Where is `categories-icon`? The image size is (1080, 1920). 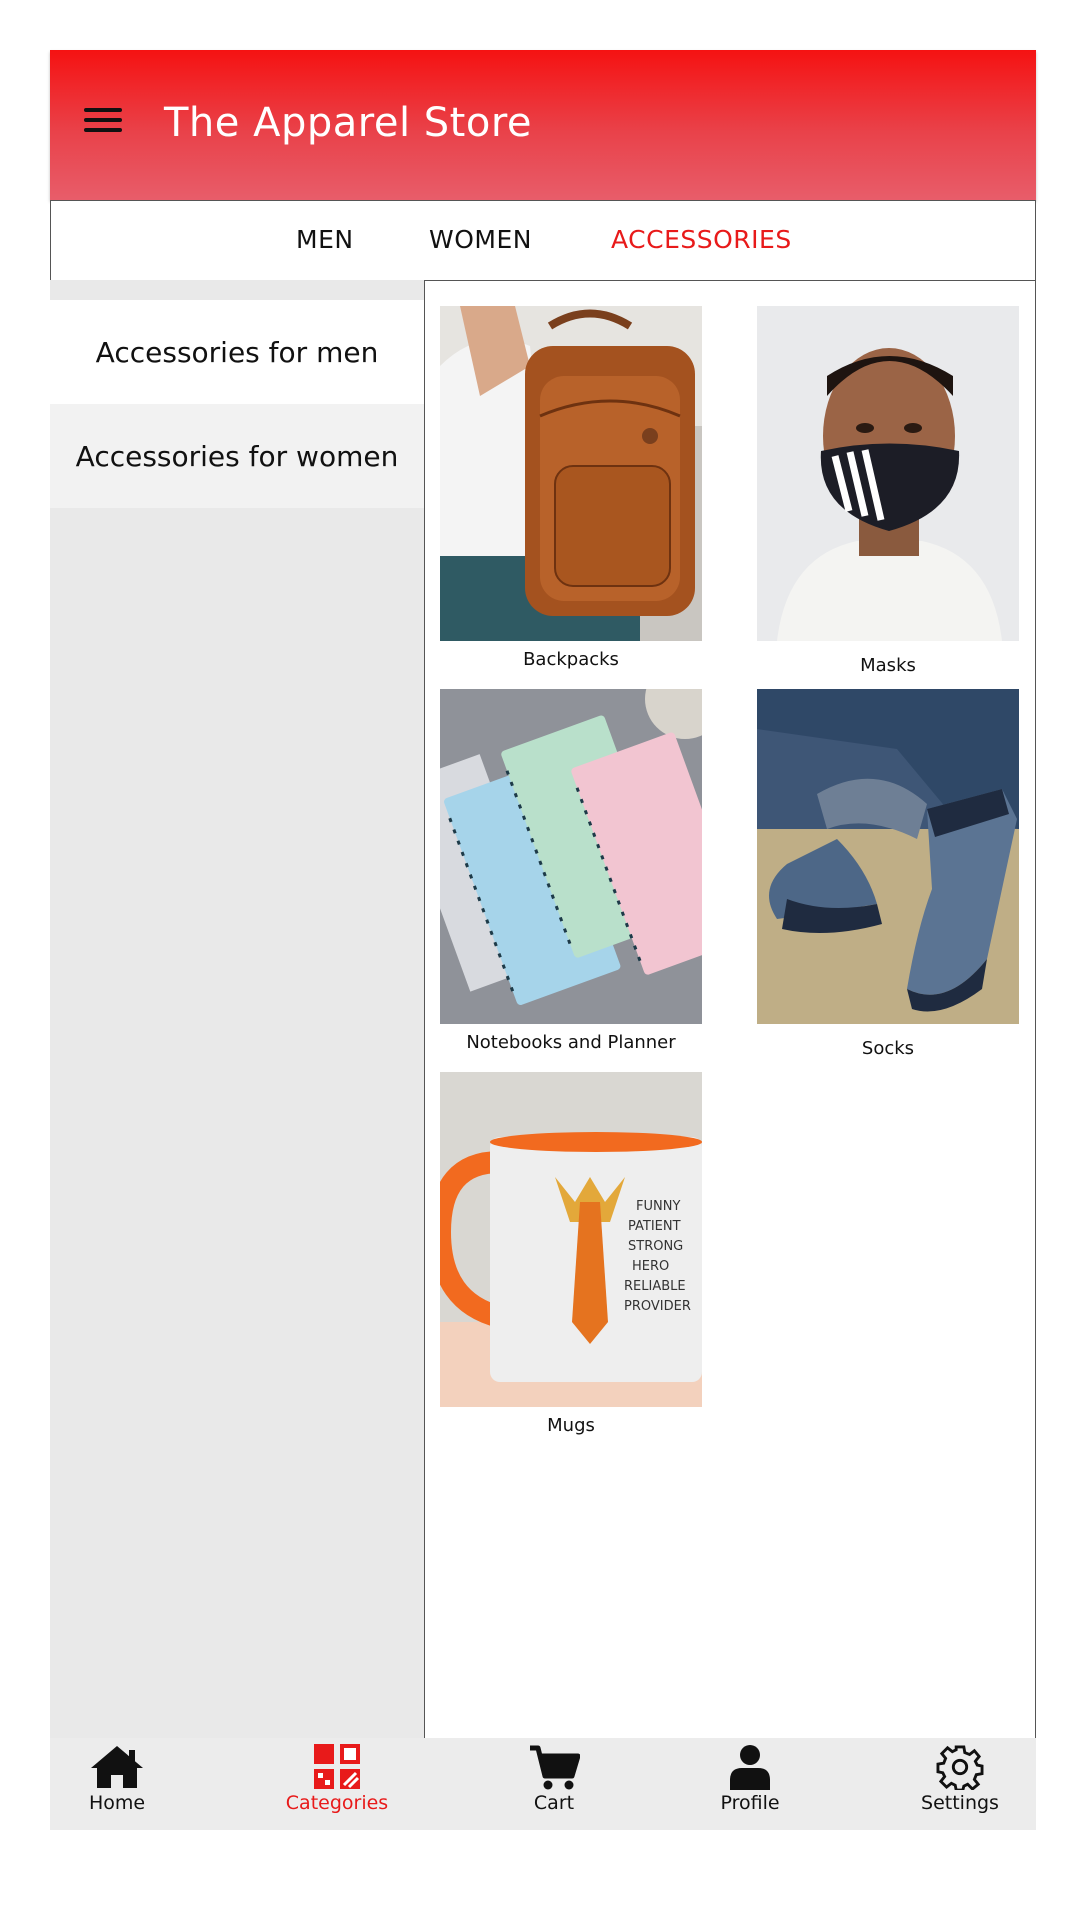
categories-icon is located at coordinates (337, 1766).